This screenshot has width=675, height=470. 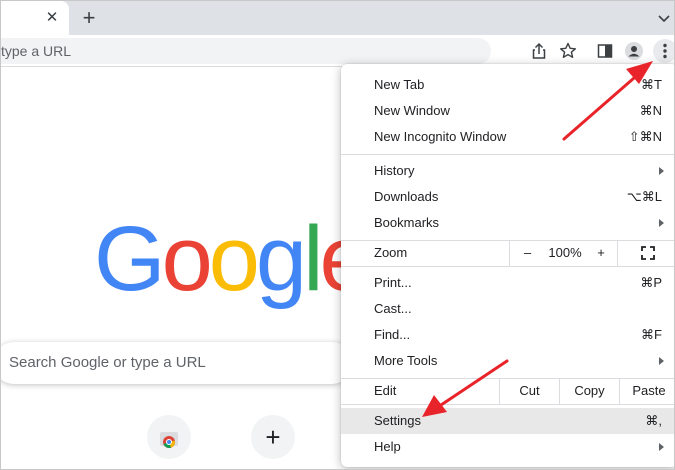 I want to click on profile-icon, so click(x=634, y=51).